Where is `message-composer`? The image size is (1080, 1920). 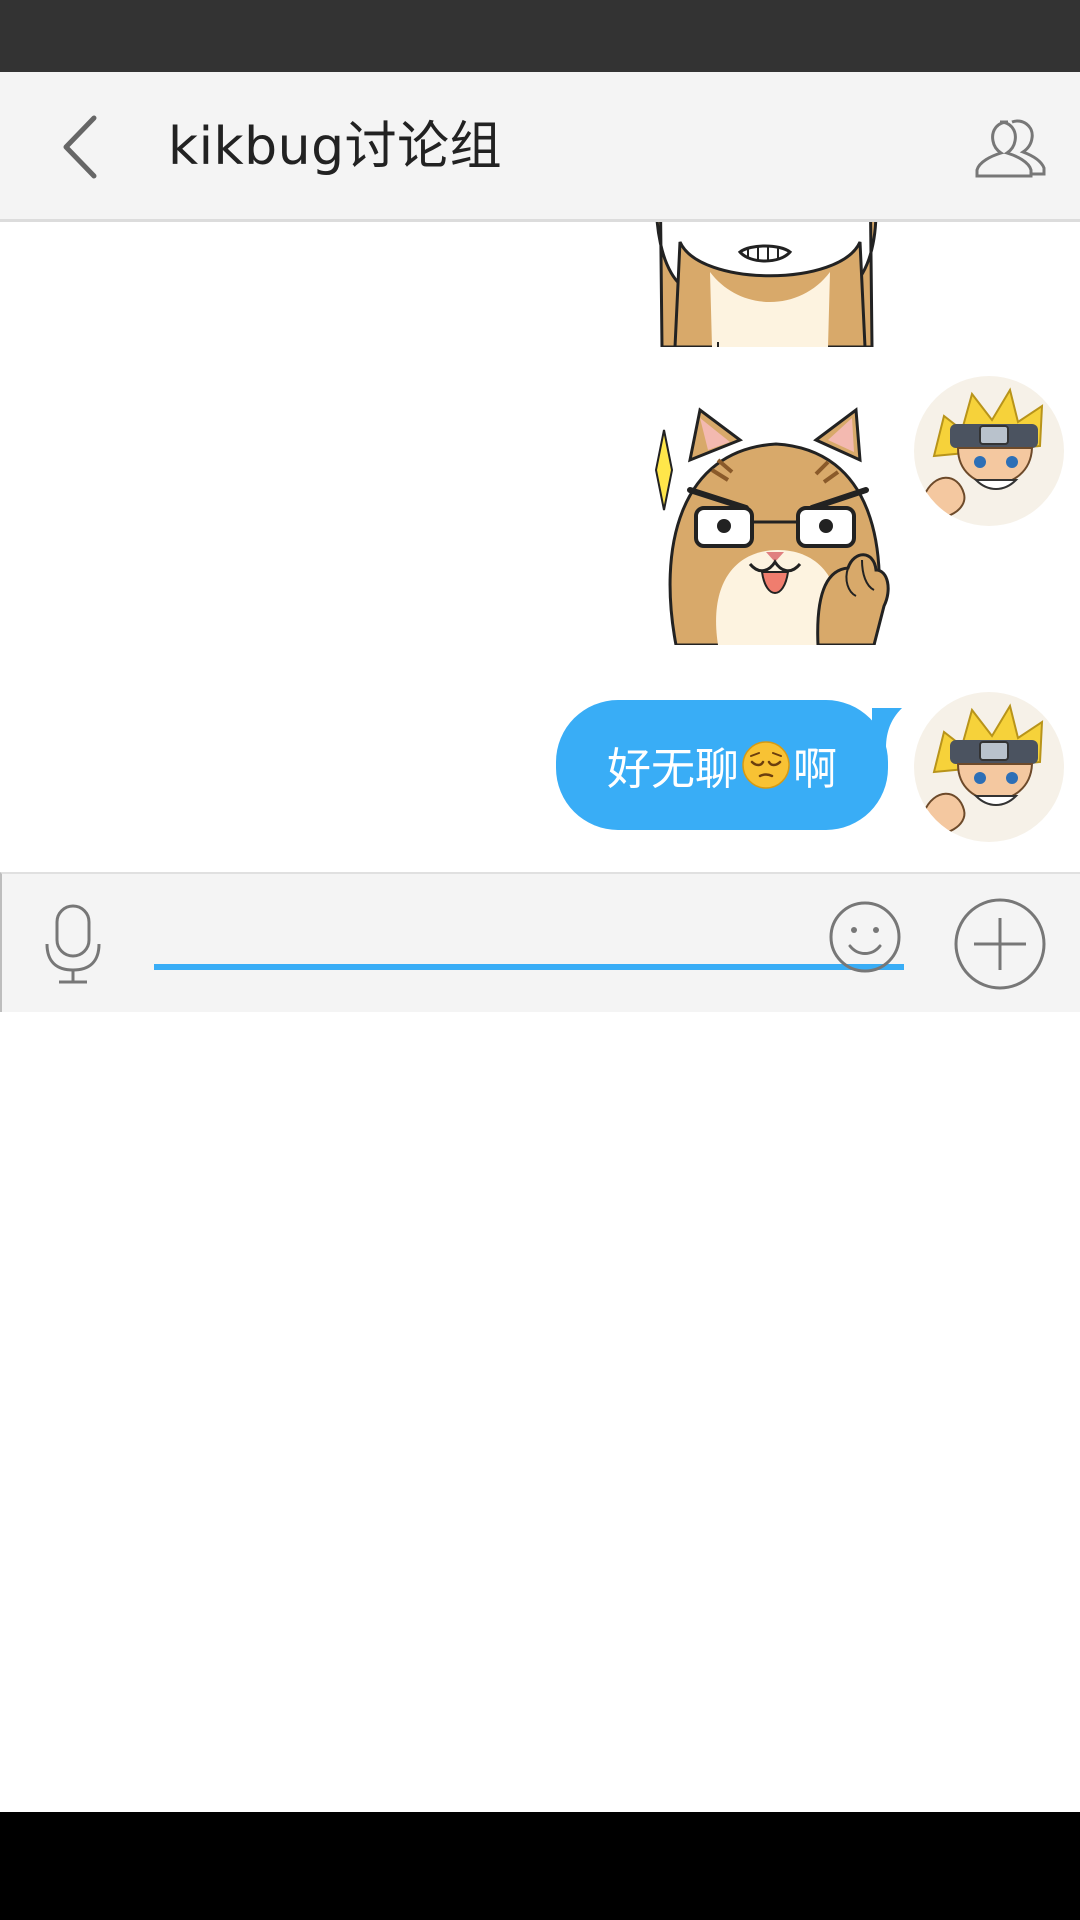
message-composer is located at coordinates (540, 942).